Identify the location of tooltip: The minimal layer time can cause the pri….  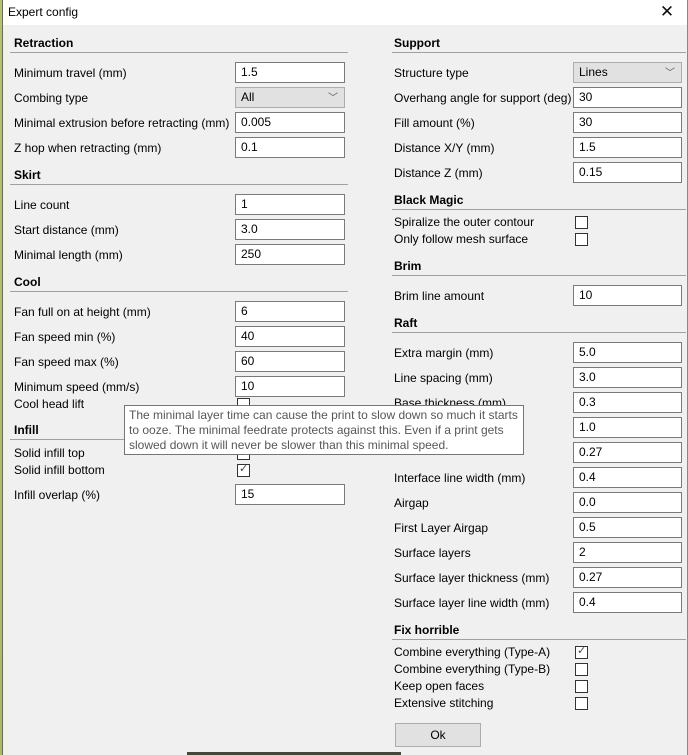
(324, 430).